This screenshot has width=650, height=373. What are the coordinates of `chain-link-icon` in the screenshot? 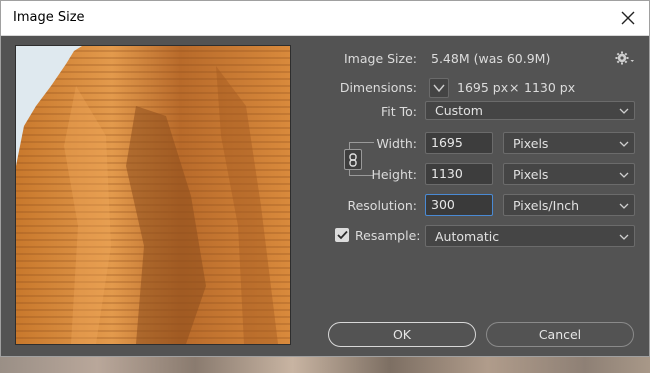 It's located at (353, 159).